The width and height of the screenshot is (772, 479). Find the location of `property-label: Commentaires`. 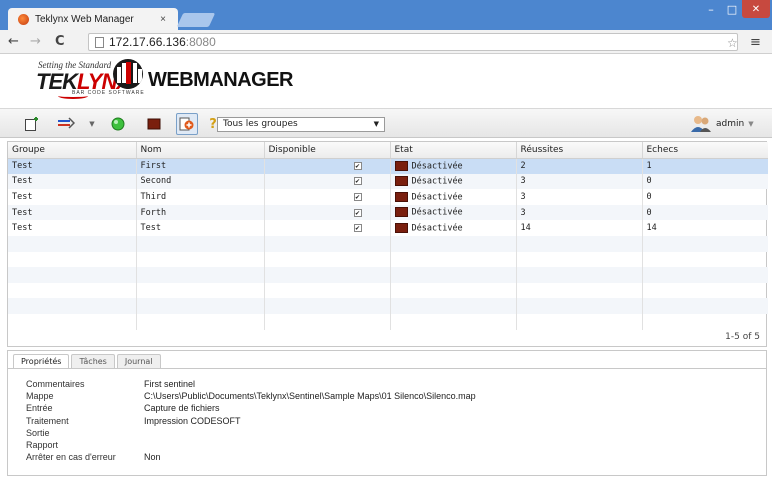

property-label: Commentaires is located at coordinates (55, 384).